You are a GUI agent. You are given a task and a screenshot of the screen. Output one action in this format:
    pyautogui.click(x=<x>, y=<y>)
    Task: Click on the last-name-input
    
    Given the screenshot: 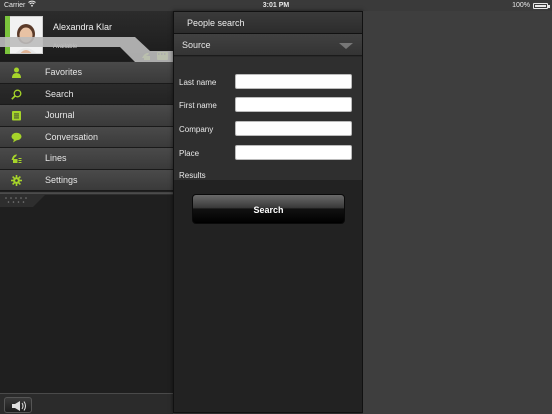 What is the action you would take?
    pyautogui.click(x=293, y=81)
    